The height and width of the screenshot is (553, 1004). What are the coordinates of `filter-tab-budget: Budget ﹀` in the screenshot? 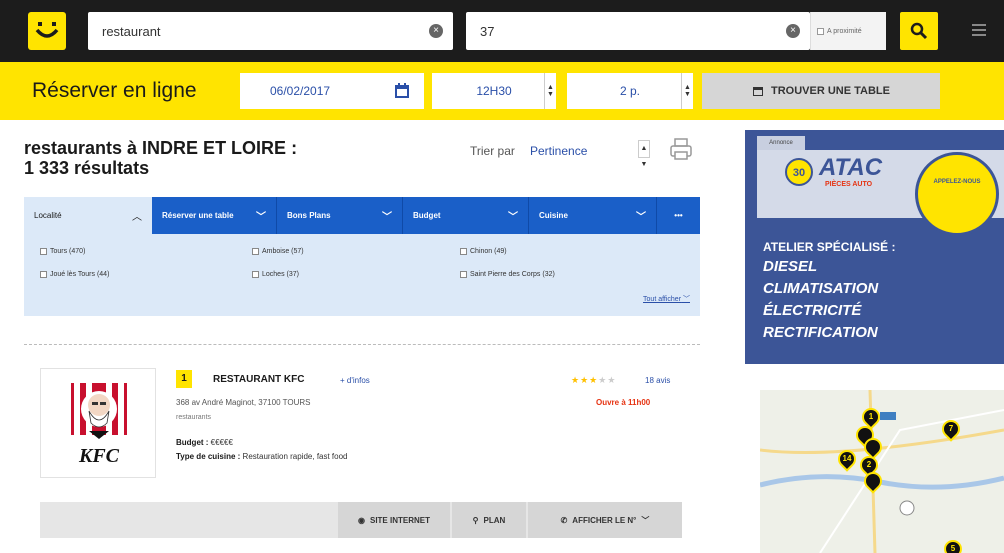 It's located at (466, 215).